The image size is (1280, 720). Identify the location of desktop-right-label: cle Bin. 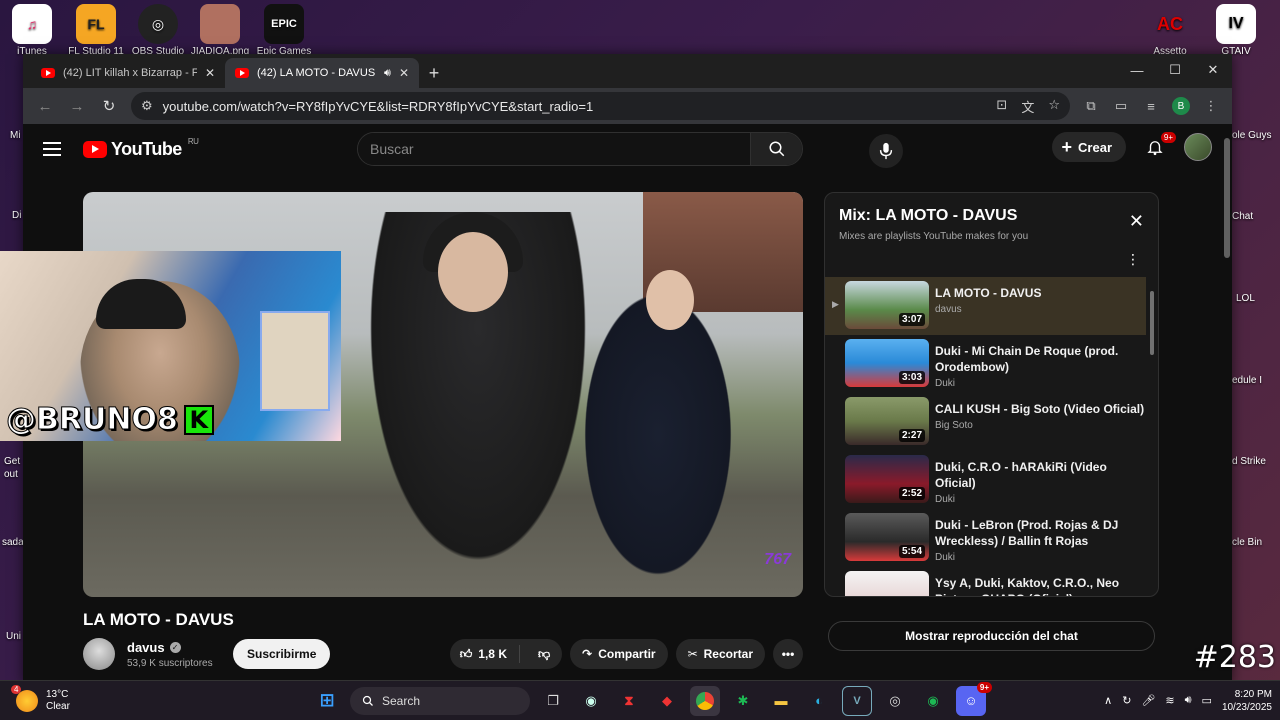
(1247, 542).